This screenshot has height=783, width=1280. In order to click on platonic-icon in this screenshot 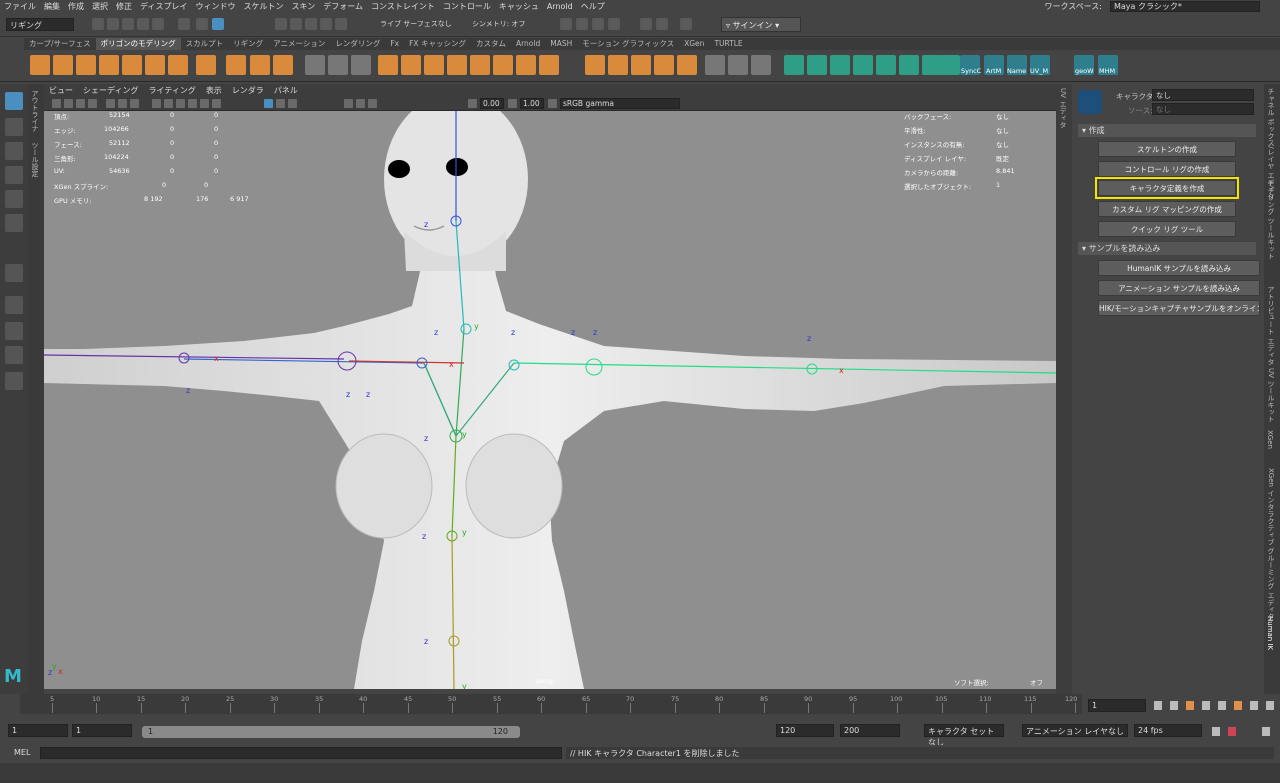, I will do `click(206, 65)`.